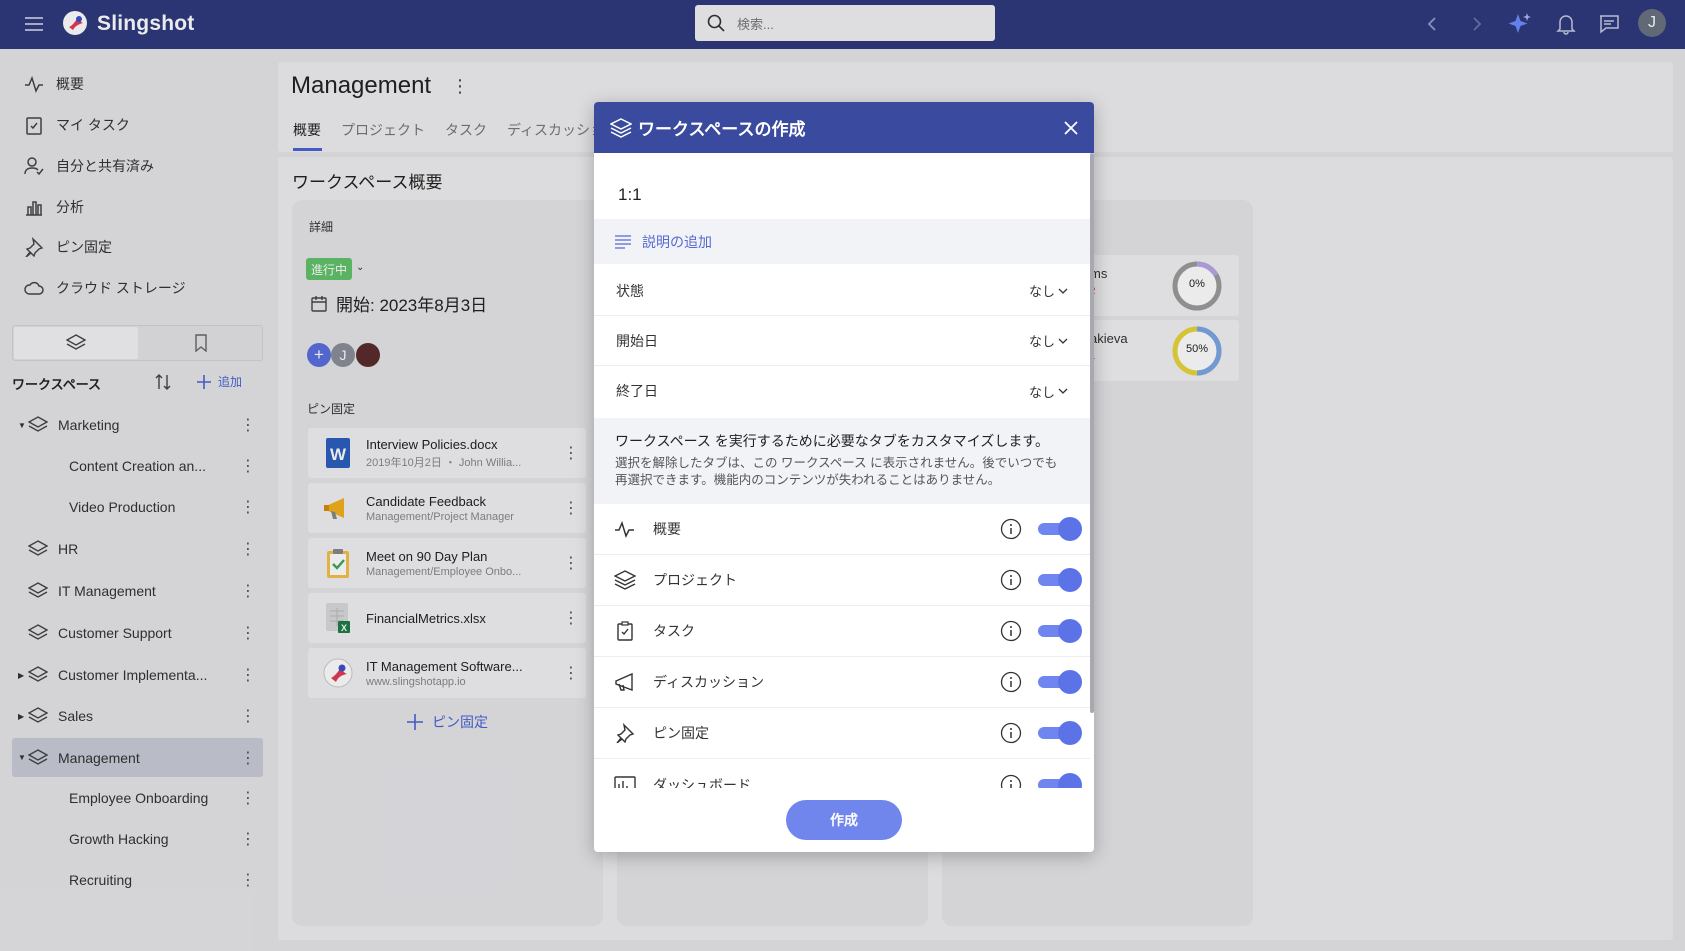  Describe the element at coordinates (1071, 128) in the screenshot. I see `close-icon` at that location.